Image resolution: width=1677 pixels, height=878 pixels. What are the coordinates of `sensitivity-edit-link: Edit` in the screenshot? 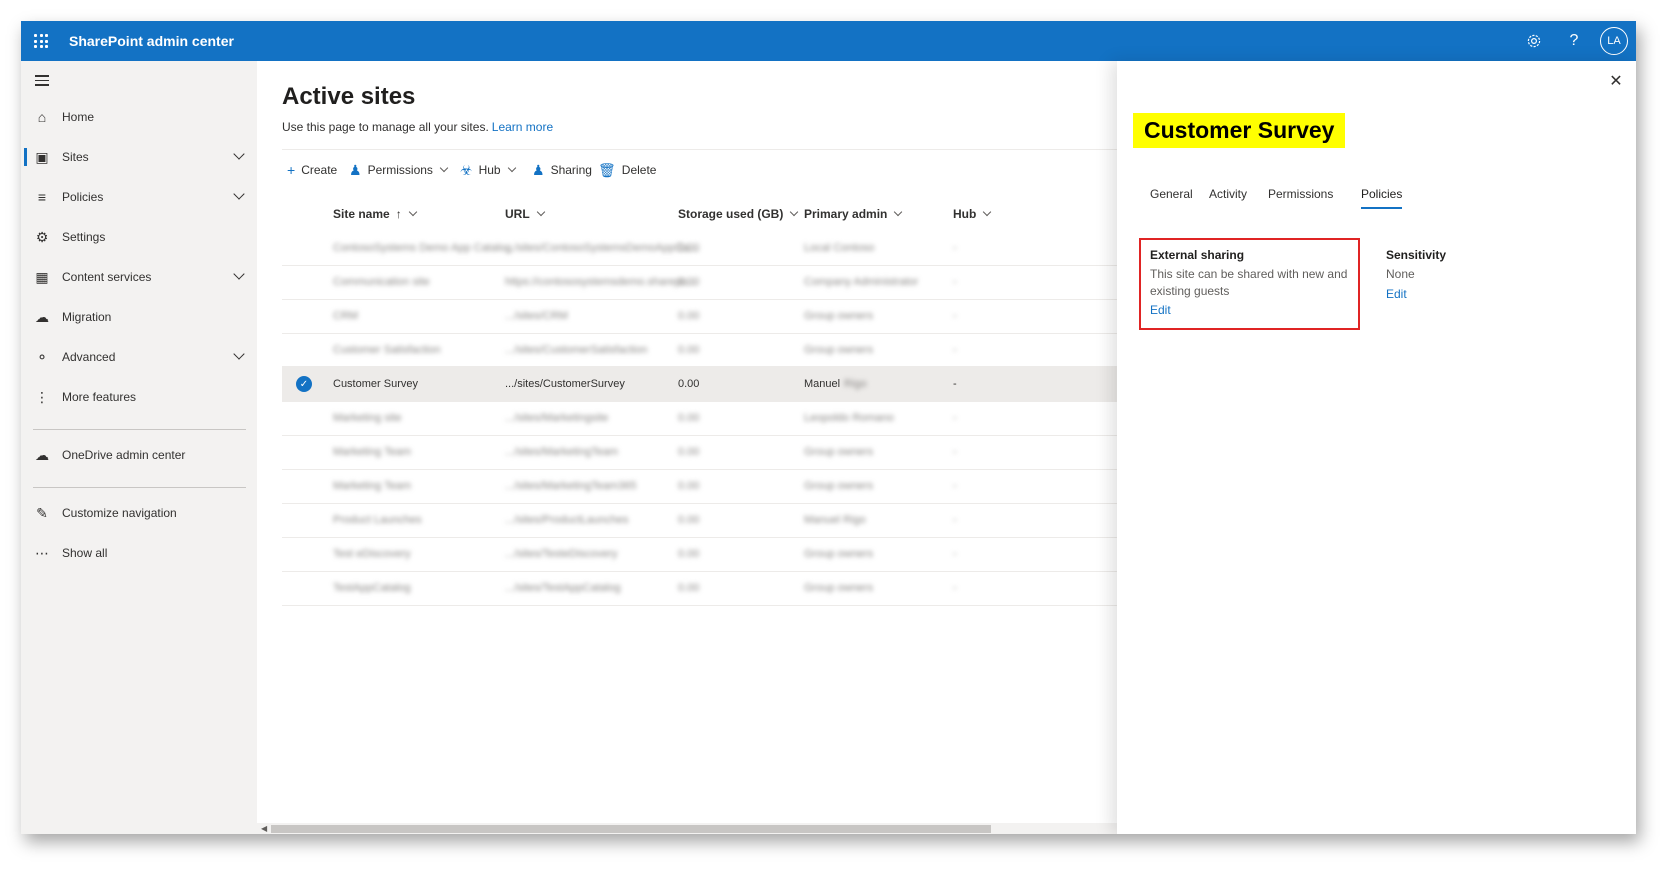 It's located at (1396, 294).